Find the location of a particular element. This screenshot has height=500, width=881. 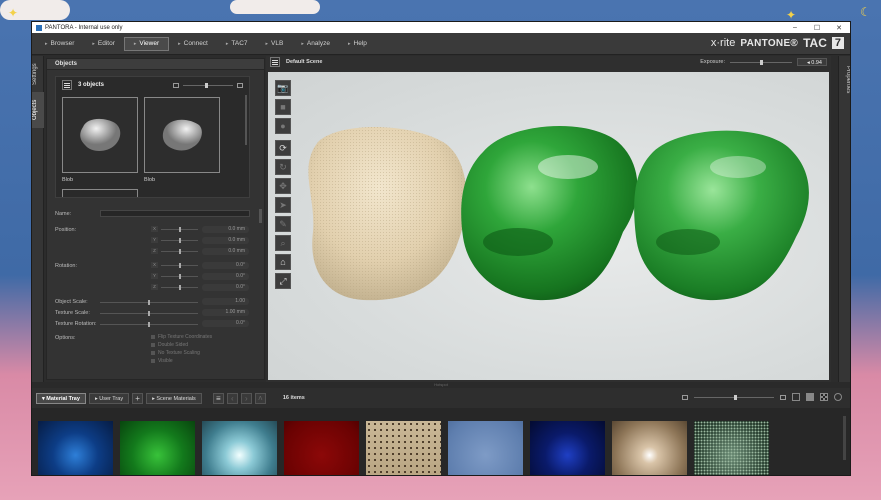

option-checkbox: No Texture Scaling is located at coordinates (175, 353).